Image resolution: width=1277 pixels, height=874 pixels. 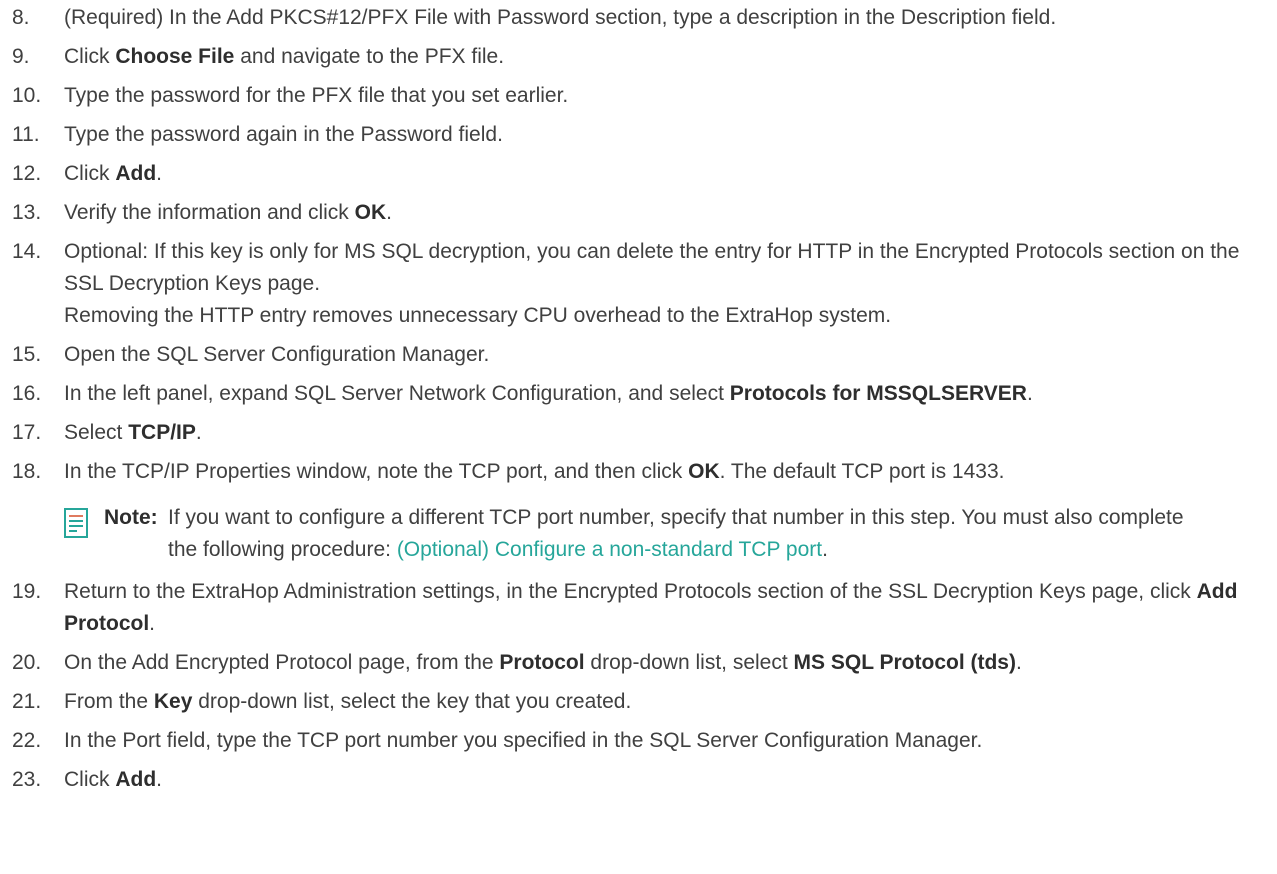 What do you see at coordinates (27, 432) in the screenshot?
I see `step-number: 17.` at bounding box center [27, 432].